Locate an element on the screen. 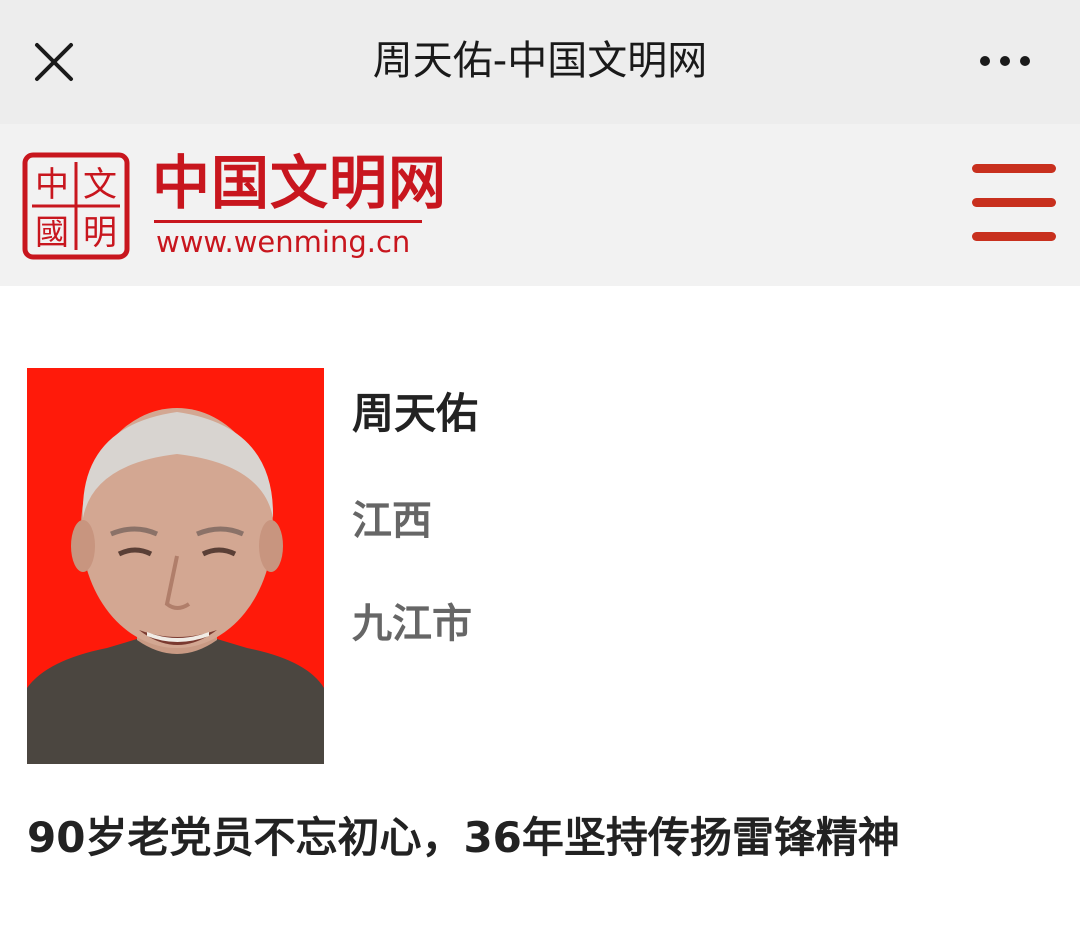  brand-divider is located at coordinates (288, 221).